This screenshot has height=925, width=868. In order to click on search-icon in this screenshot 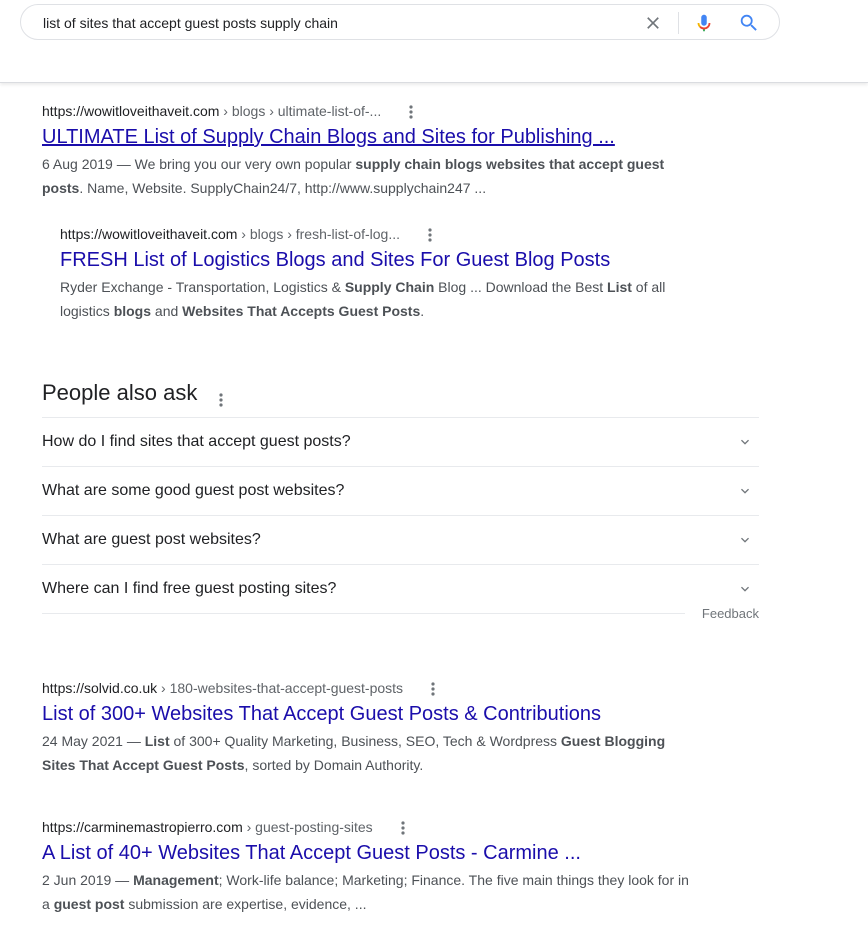, I will do `click(748, 22)`.